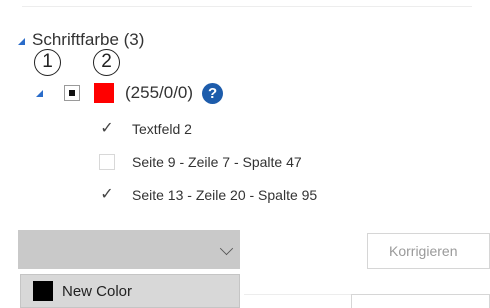 Image resolution: width=490 pixels, height=308 pixels. Describe the element at coordinates (420, 301) in the screenshot. I see `partially-visible-control` at that location.